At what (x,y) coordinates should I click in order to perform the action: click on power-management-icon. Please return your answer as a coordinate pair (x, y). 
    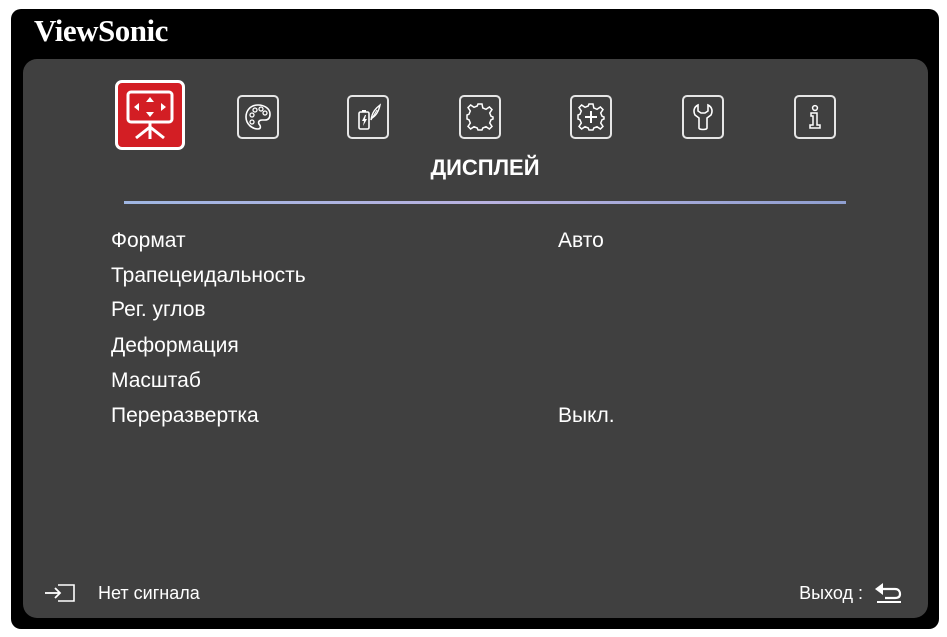
    Looking at the image, I should click on (370, 116).